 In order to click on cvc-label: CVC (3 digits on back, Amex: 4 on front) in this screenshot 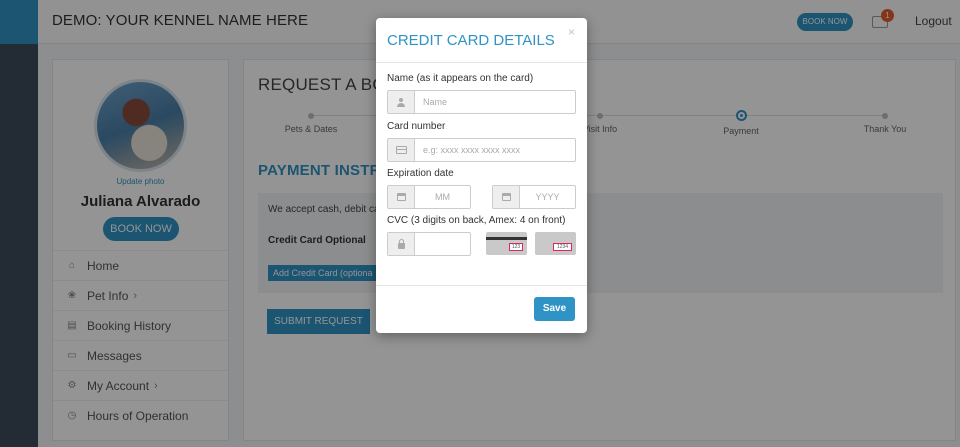, I will do `click(476, 220)`.